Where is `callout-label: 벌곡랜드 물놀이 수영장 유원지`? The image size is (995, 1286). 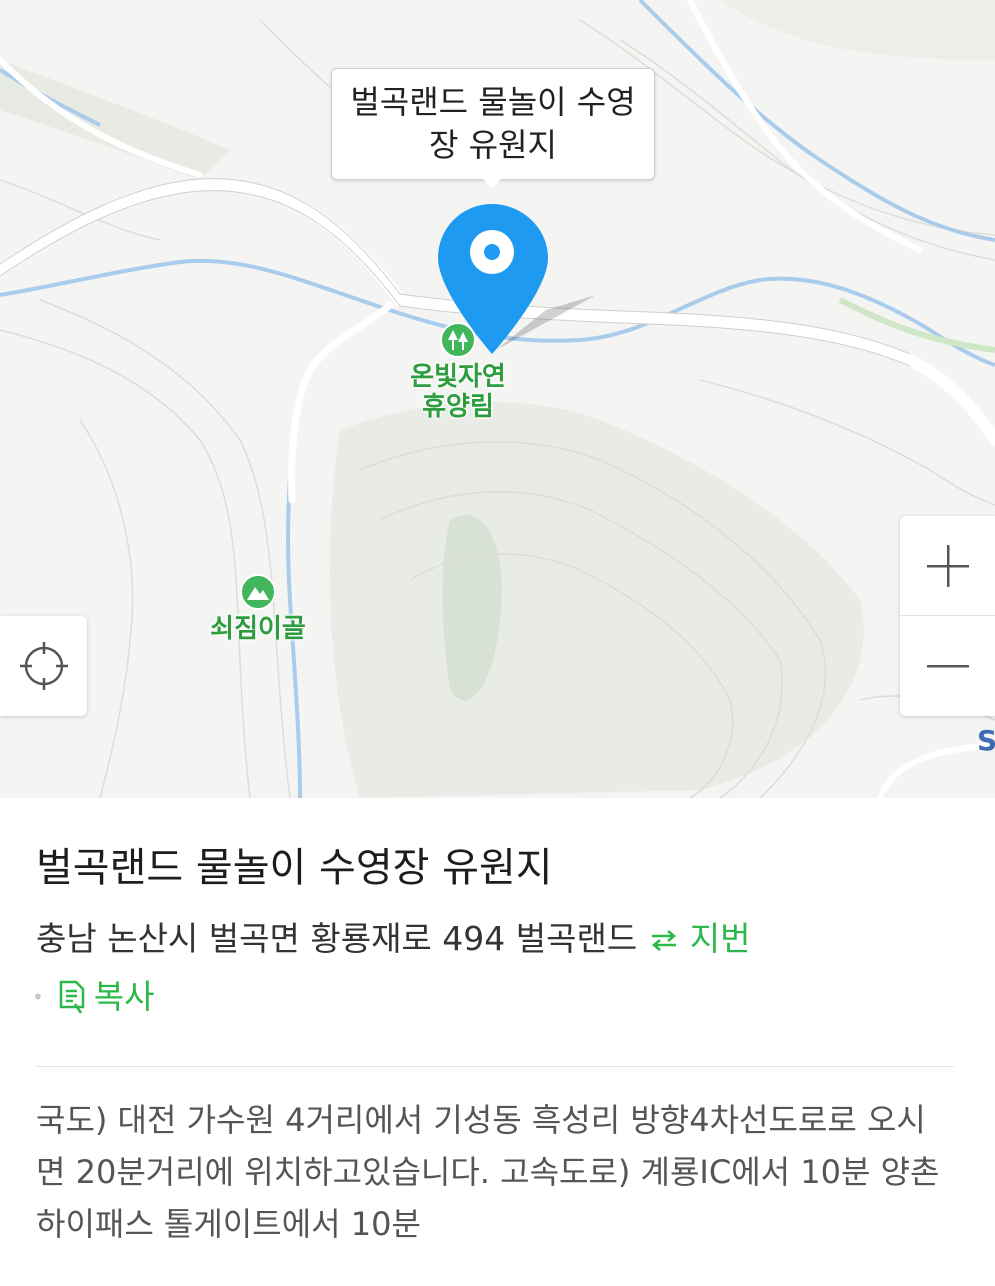 callout-label: 벌곡랜드 물놀이 수영장 유원지 is located at coordinates (493, 123).